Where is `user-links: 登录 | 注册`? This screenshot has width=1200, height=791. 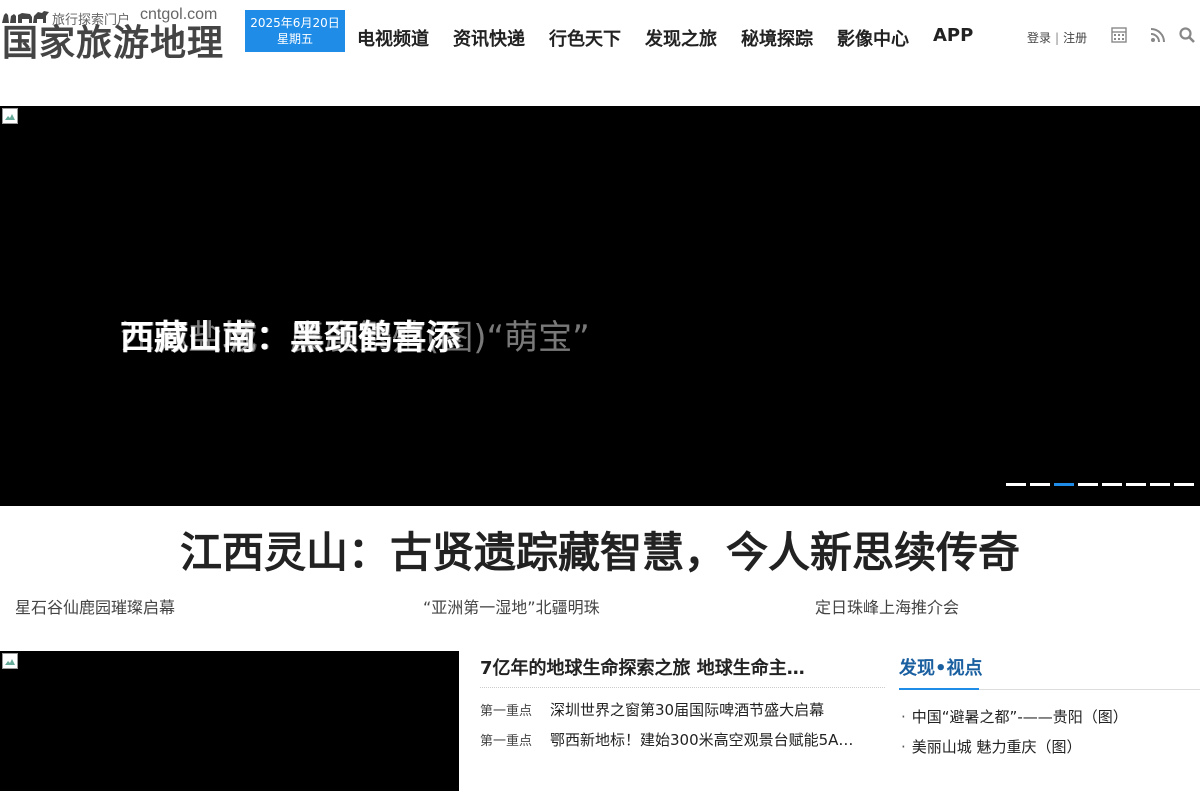 user-links: 登录 | 注册 is located at coordinates (1057, 37).